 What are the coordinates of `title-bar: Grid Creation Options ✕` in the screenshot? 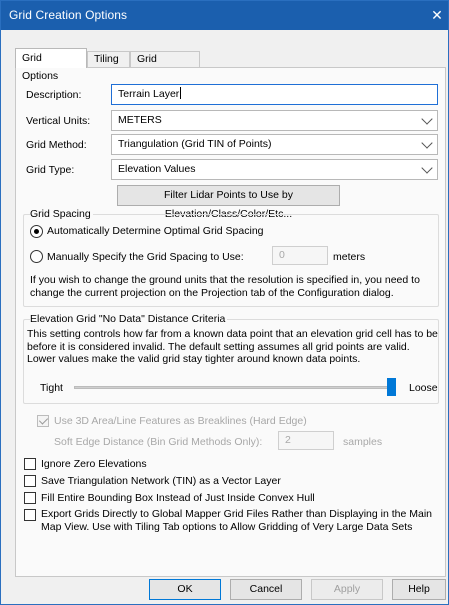 It's located at (224, 15).